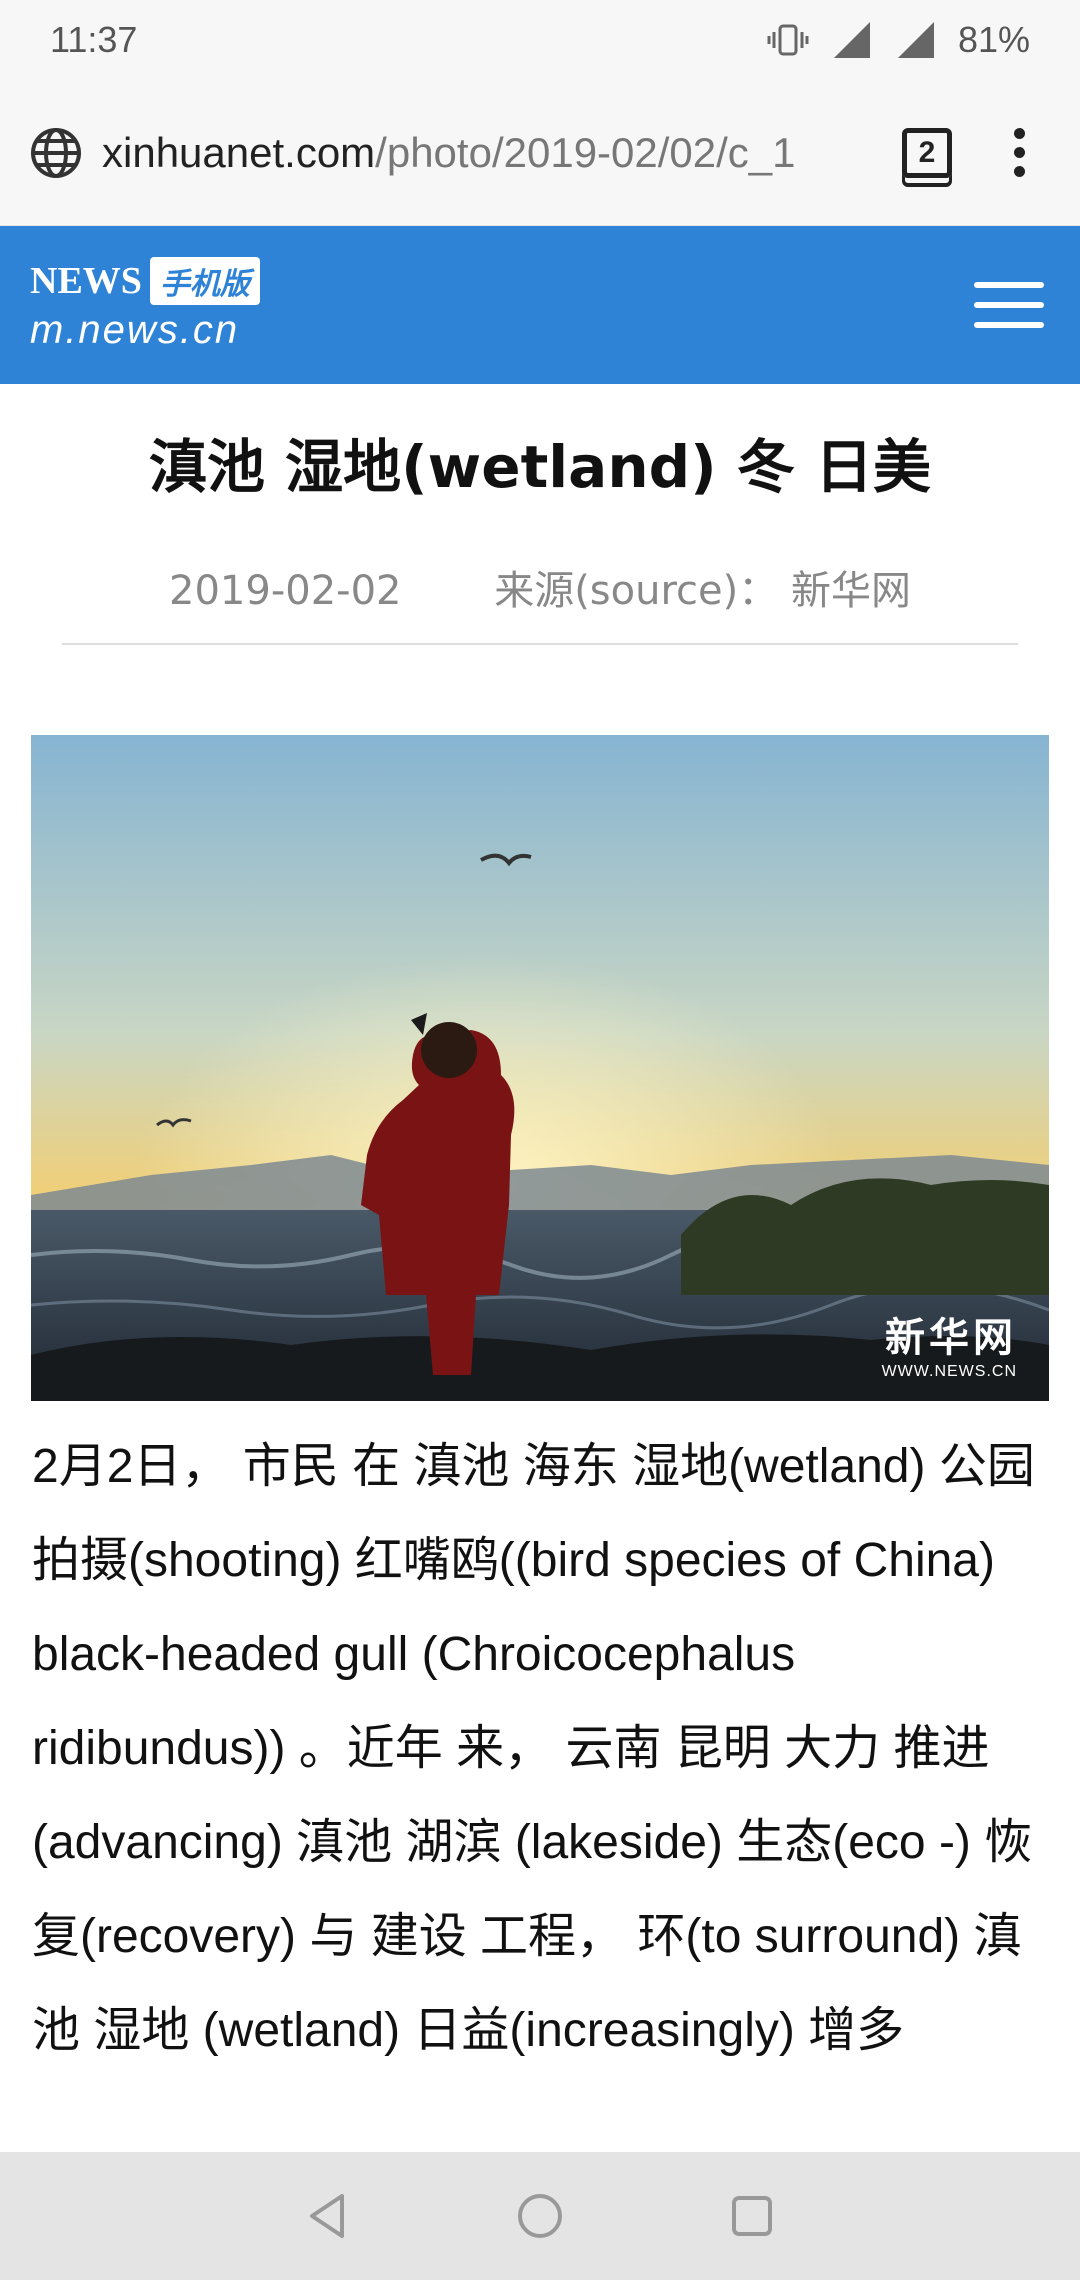 Image resolution: width=1080 pixels, height=2280 pixels. Describe the element at coordinates (1009, 305) in the screenshot. I see `hamburger-menu-icon` at that location.